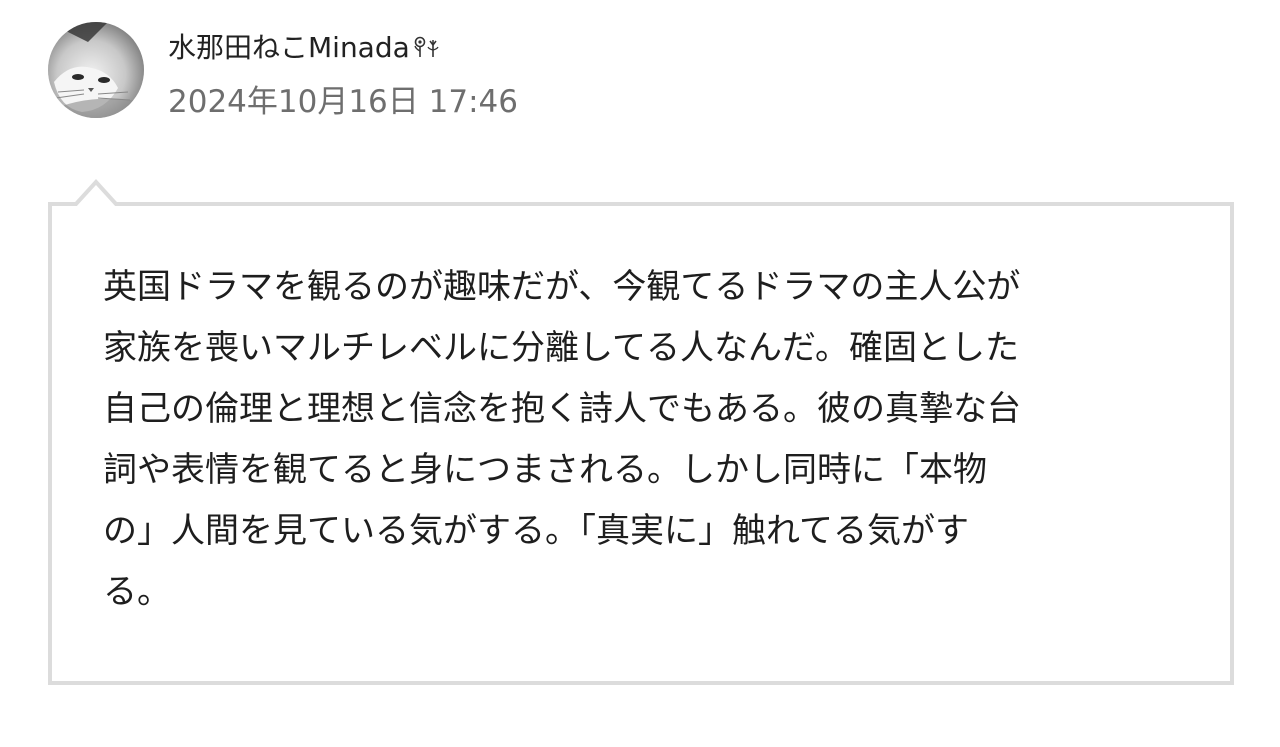  What do you see at coordinates (343, 102) in the screenshot?
I see `post-timestamp: 2024年10月16日 17:46` at bounding box center [343, 102].